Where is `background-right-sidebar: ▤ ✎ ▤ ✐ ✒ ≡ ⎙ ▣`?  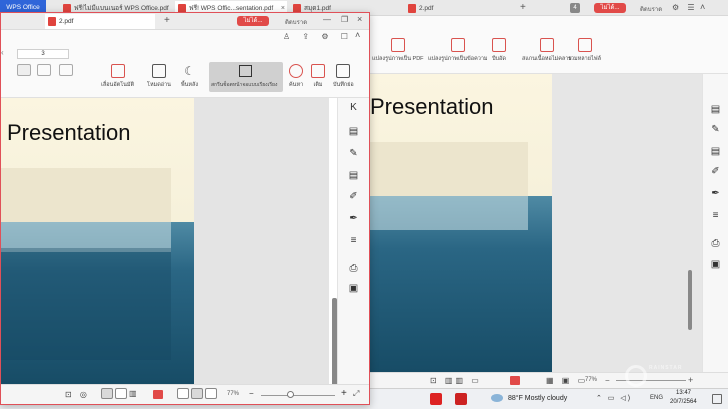
background-right-sidebar: ▤ ✎ ▤ ✐ ✒ ≡ ⎙ ▣ is located at coordinates (715, 223).